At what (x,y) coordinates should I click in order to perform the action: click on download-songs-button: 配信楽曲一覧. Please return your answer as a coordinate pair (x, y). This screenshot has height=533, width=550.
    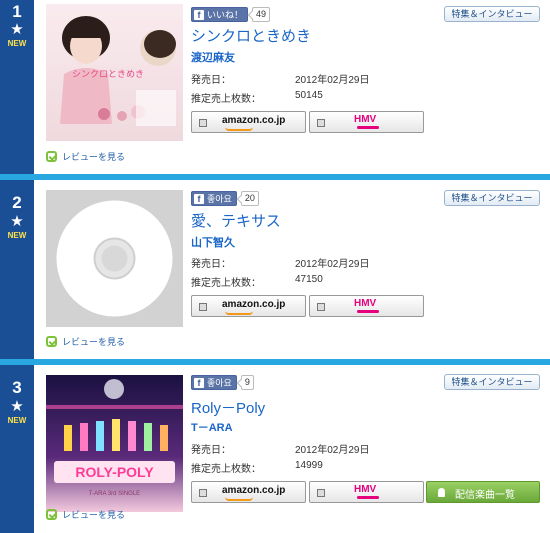
    Looking at the image, I should click on (483, 492).